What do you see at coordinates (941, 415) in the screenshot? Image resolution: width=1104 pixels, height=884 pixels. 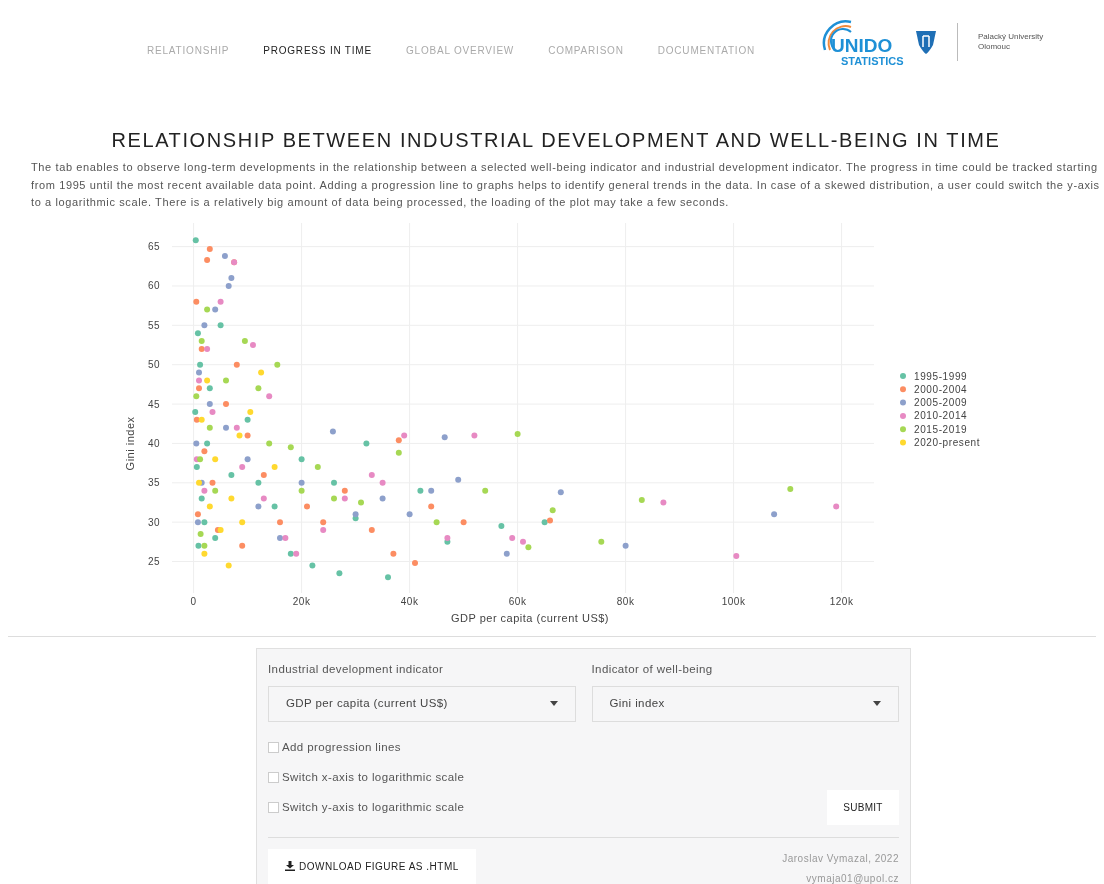 I see `legend-label: 2010-2014` at bounding box center [941, 415].